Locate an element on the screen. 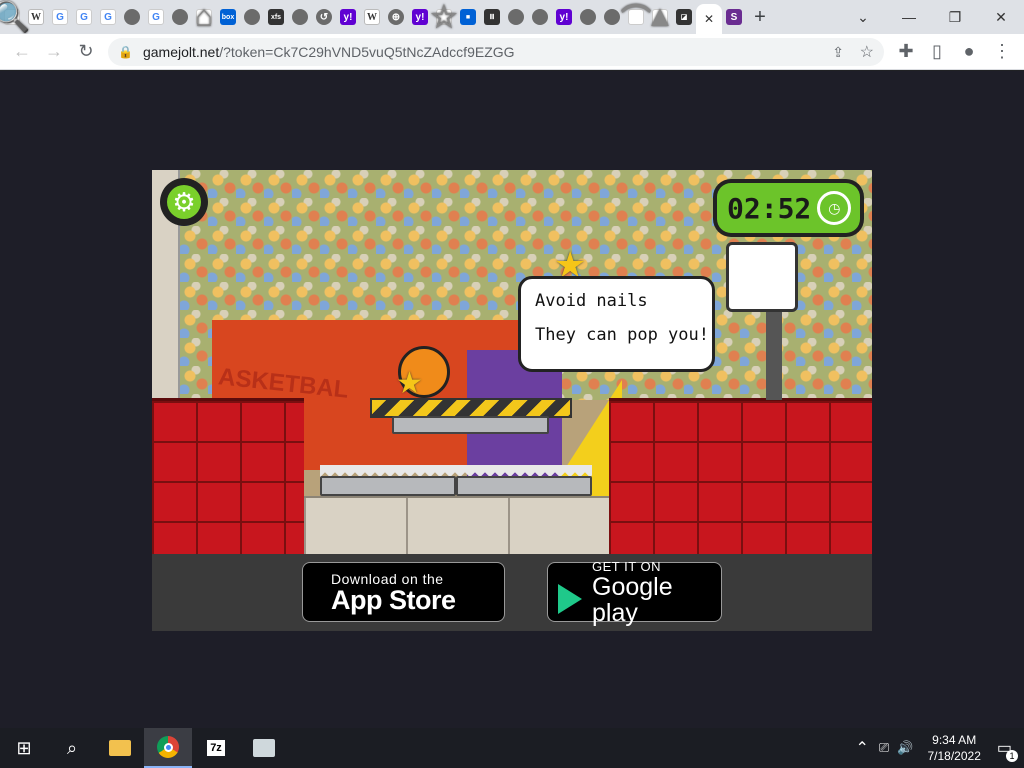 This screenshot has height=768, width=1024. network-app-icon is located at coordinates (264, 748).